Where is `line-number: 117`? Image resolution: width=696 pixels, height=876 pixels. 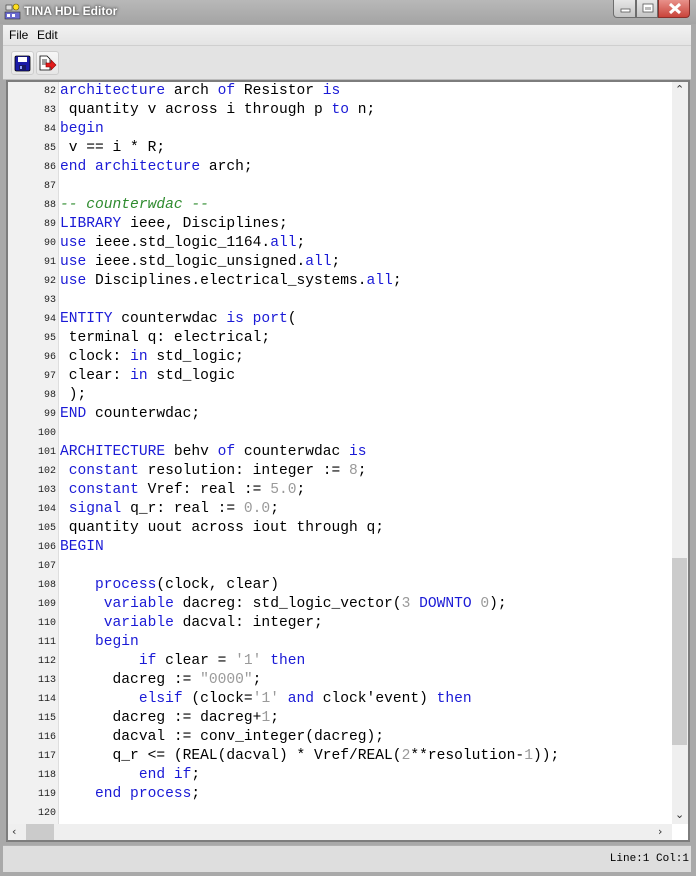 line-number: 117 is located at coordinates (46, 756).